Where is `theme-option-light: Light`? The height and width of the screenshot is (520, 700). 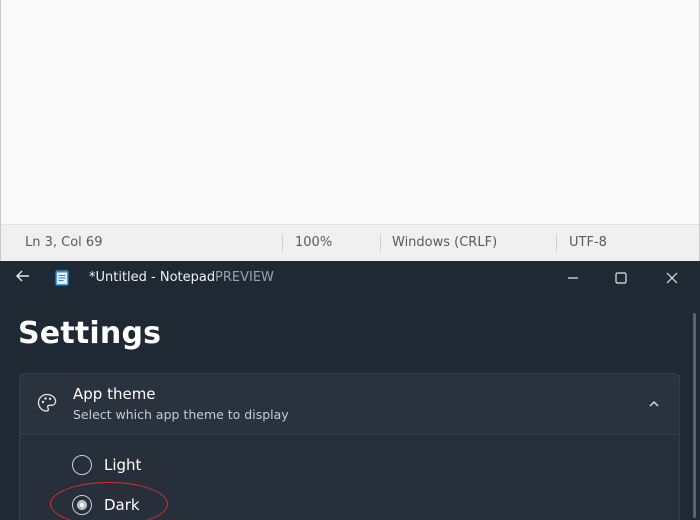 theme-option-light: Light is located at coordinates (106, 465).